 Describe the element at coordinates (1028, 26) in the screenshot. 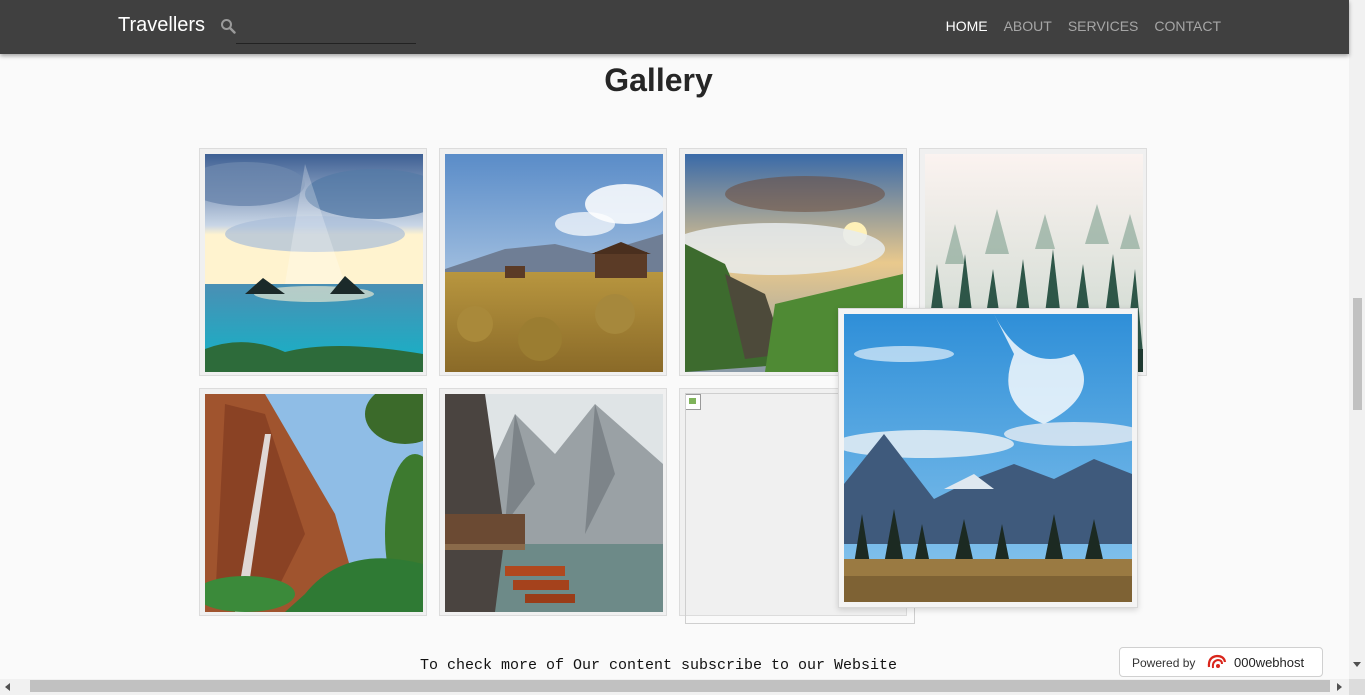

I see `nav-about: ABOUT` at that location.